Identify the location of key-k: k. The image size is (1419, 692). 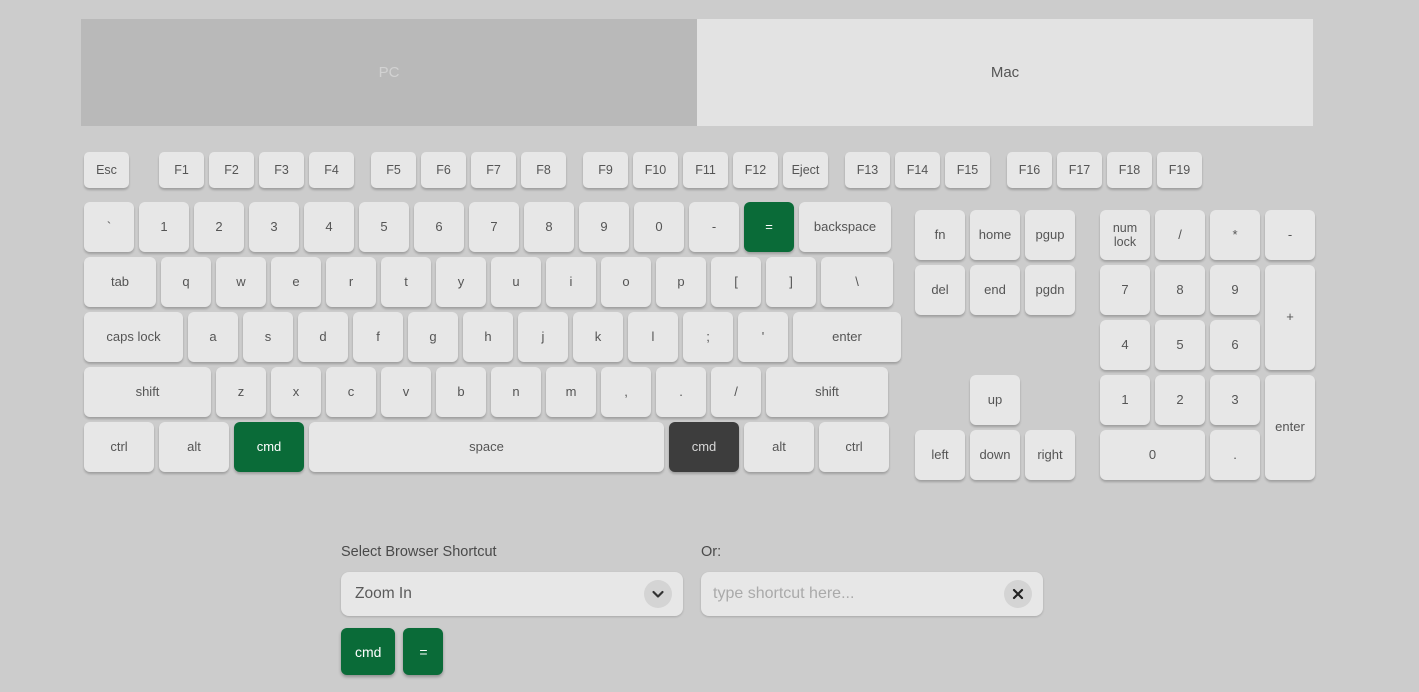
(598, 337).